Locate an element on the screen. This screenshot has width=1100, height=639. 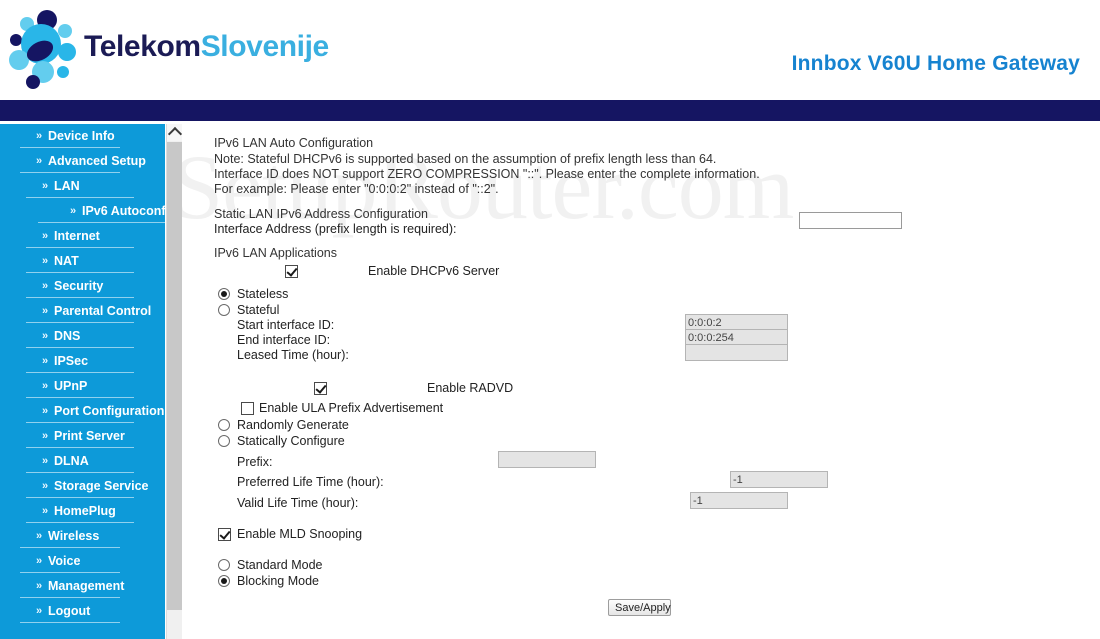
sidebar-item-parental-control: » Parental Control is located at coordinates (82, 311).